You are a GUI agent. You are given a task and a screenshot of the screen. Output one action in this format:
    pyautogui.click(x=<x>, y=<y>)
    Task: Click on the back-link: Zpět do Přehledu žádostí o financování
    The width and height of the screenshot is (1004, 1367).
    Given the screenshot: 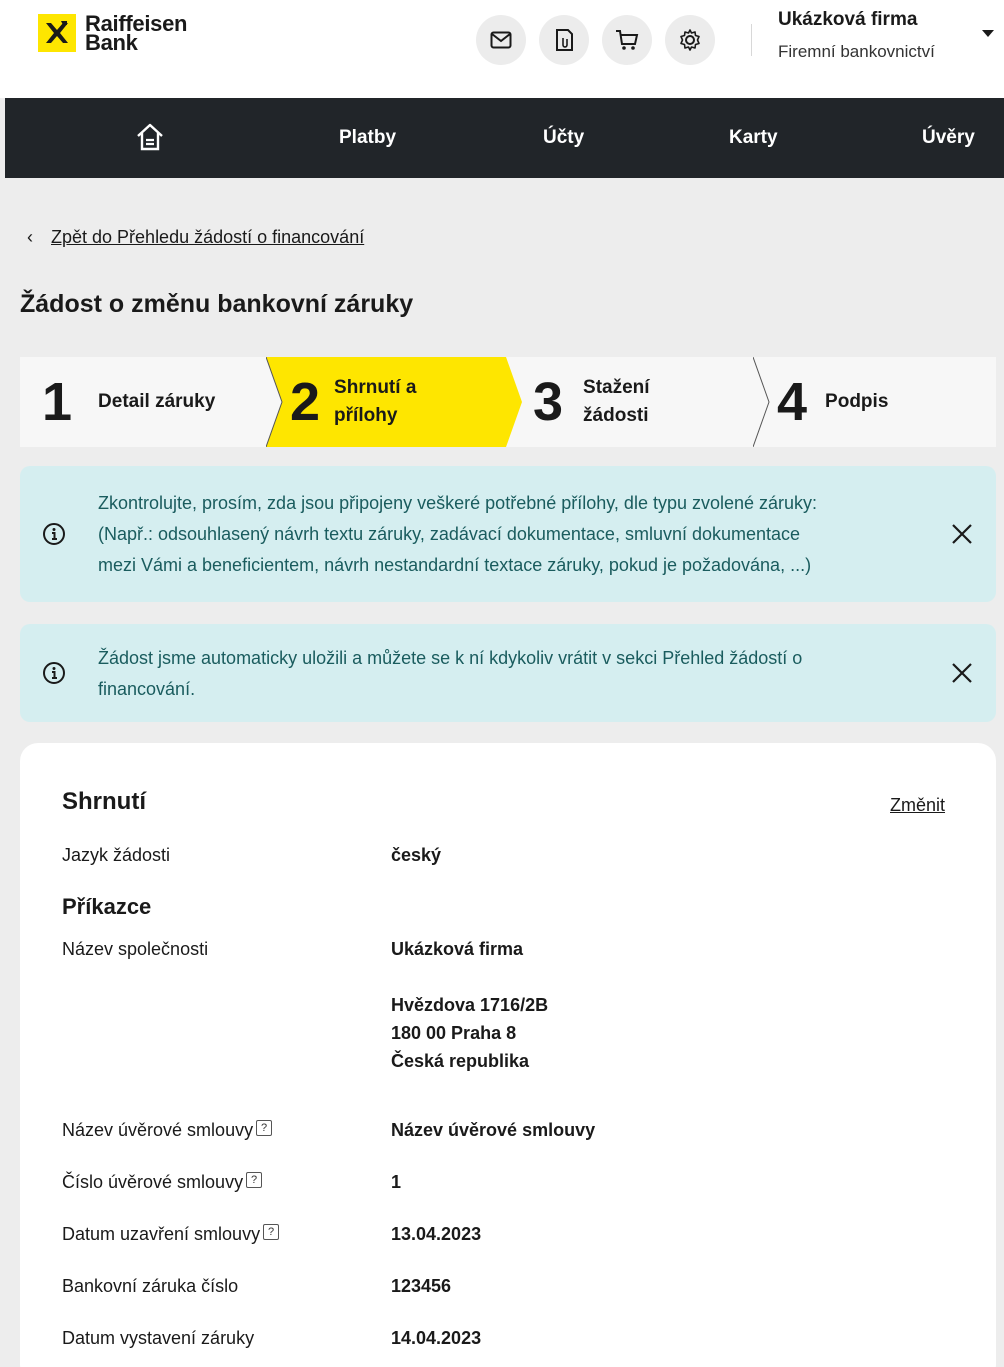 What is the action you would take?
    pyautogui.click(x=207, y=237)
    